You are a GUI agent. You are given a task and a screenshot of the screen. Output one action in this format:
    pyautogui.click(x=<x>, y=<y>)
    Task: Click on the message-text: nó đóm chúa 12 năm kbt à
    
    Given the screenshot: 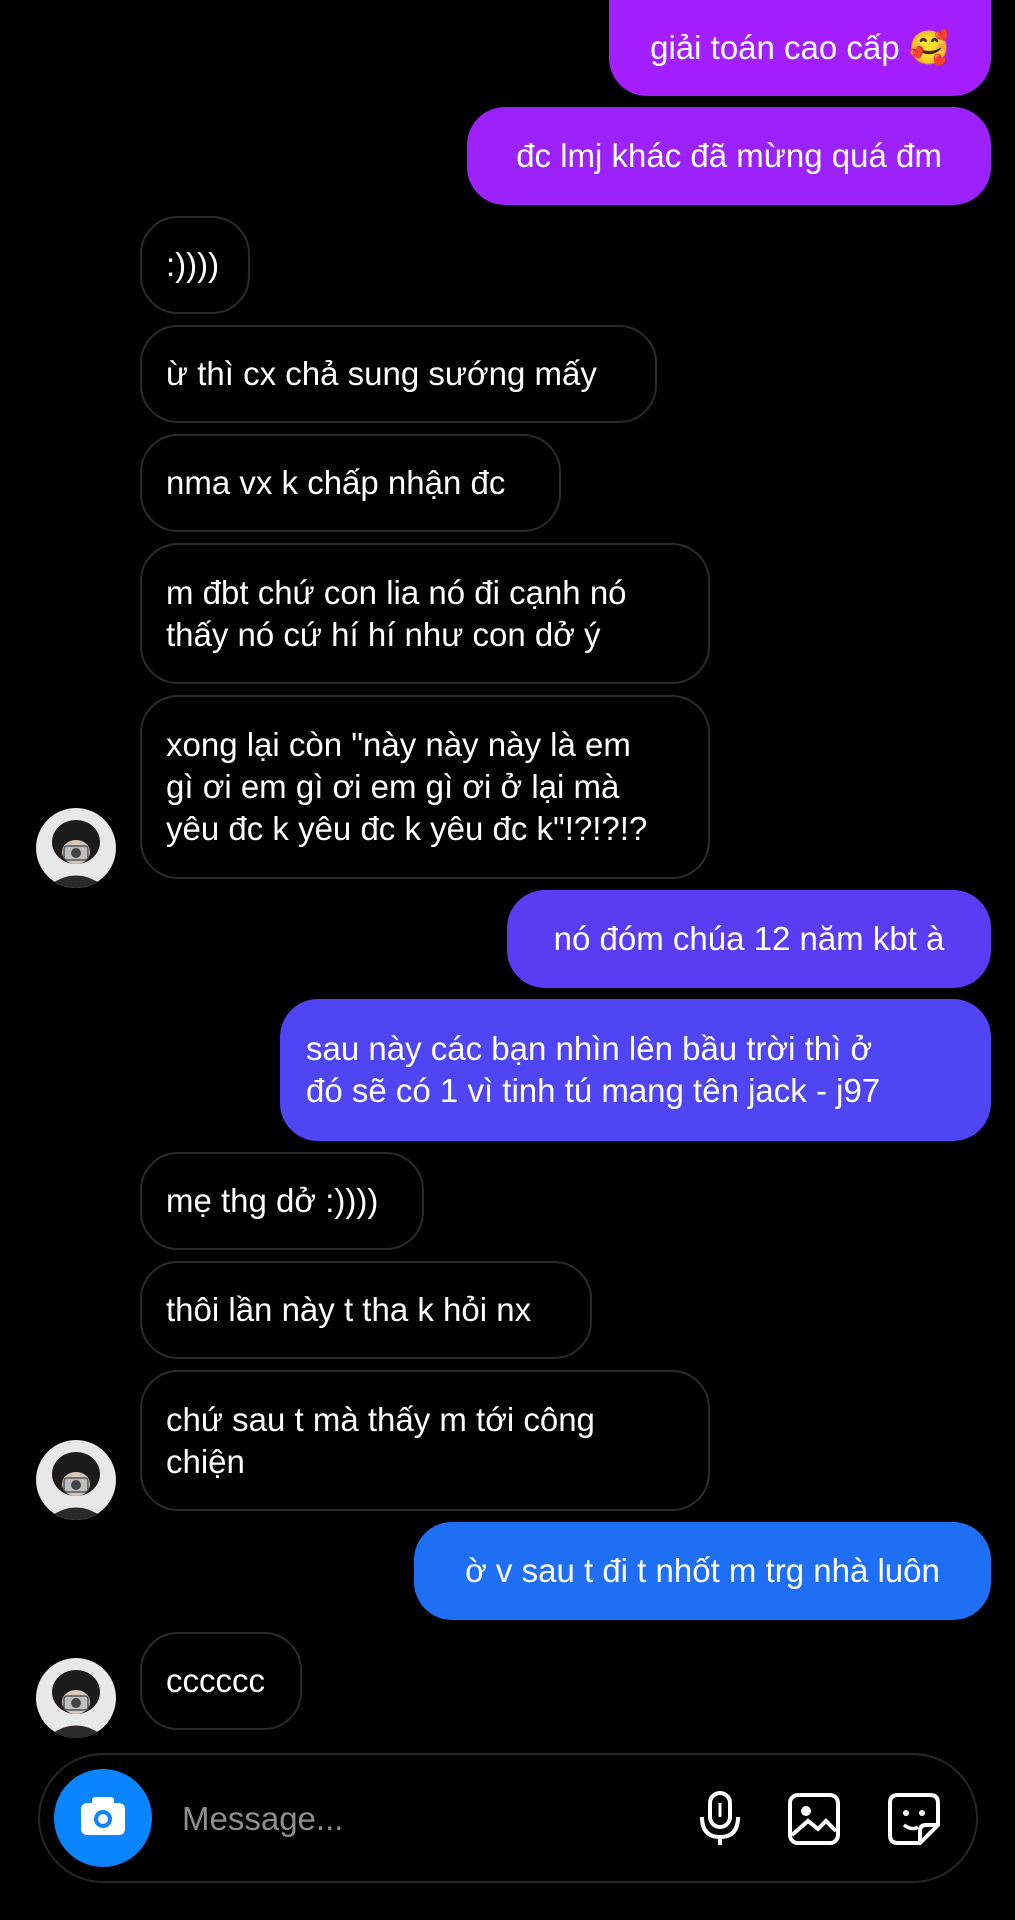 What is the action you would take?
    pyautogui.click(x=749, y=938)
    